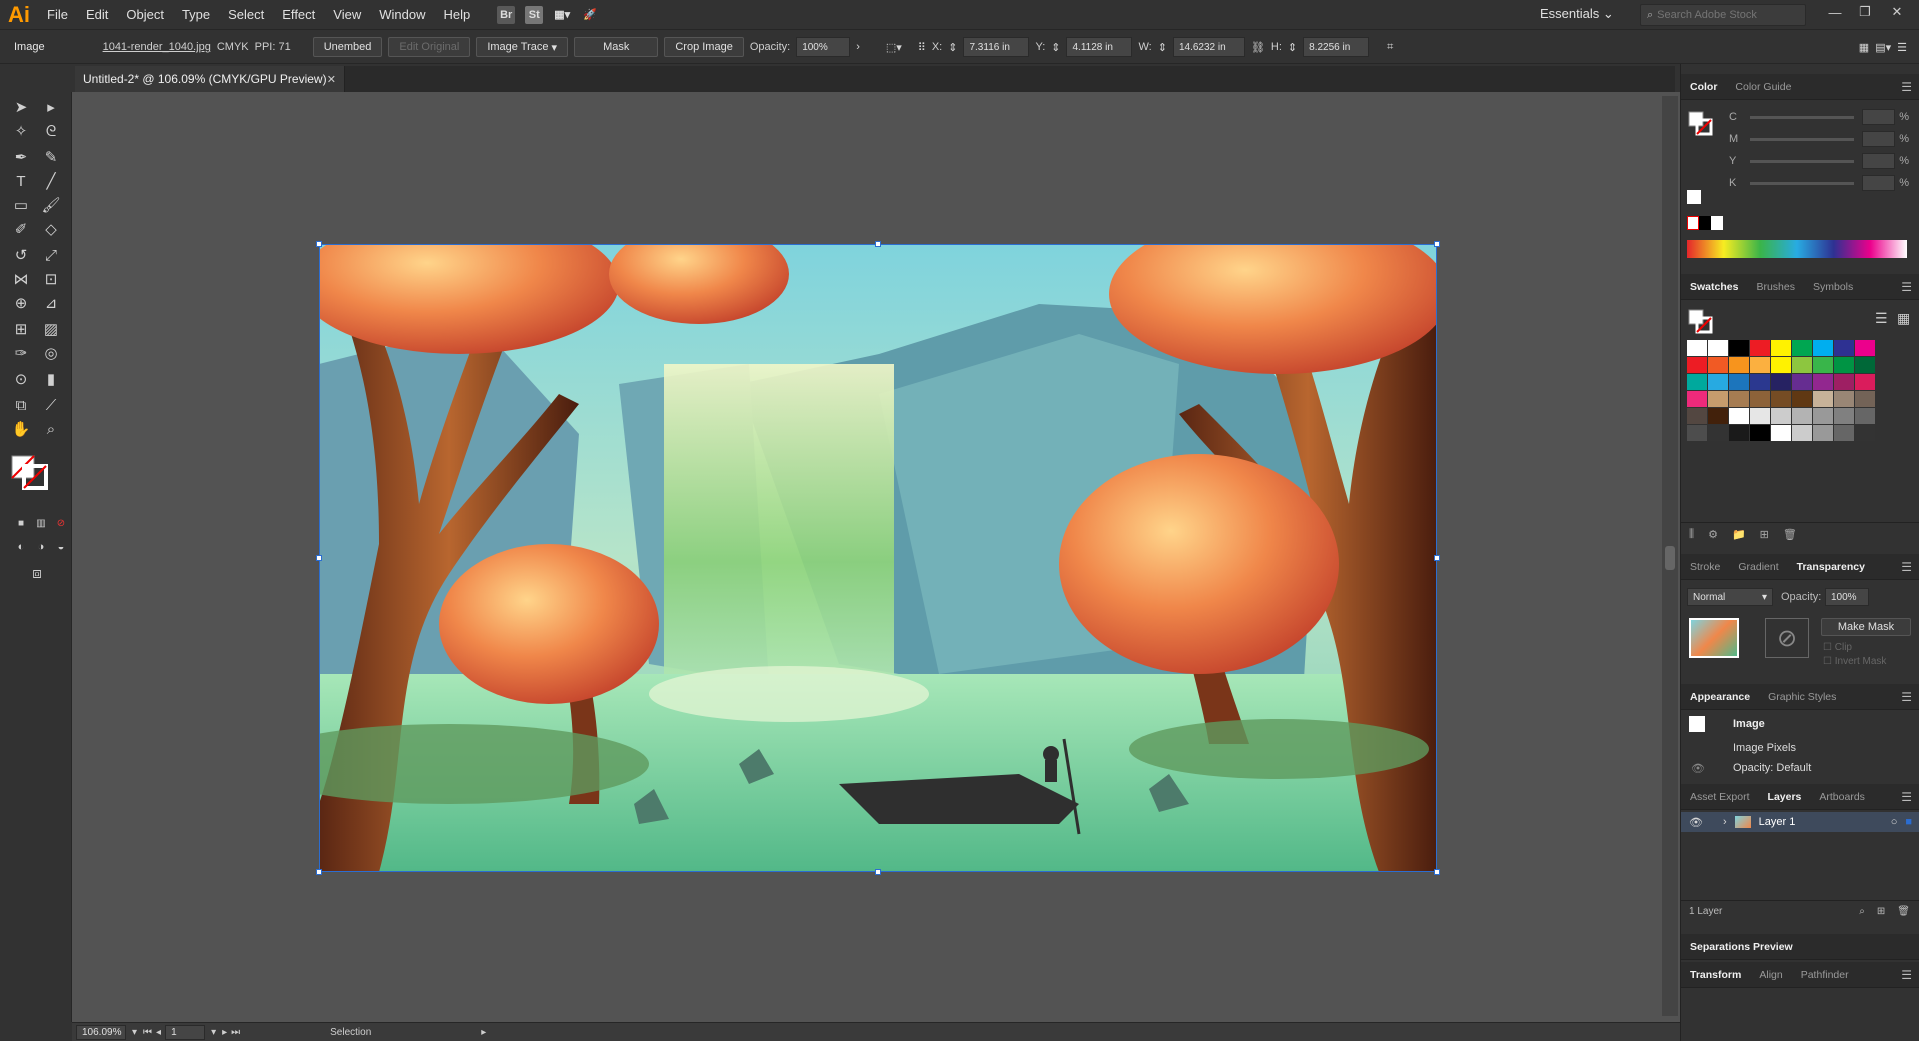  I want to click on tab-pathfinder: Pathfinder, so click(1825, 975).